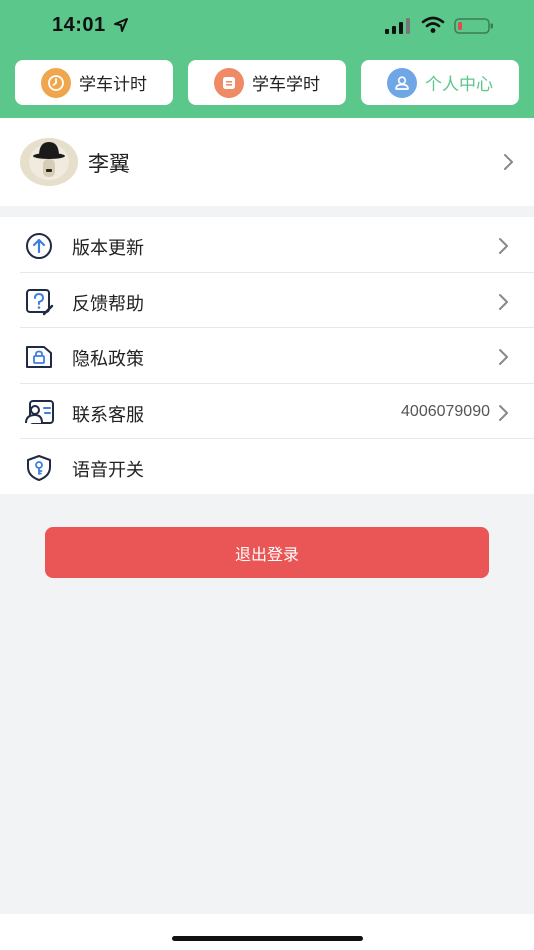  I want to click on header-bar: 14:01 学车计时 学车学时 个人中心, so click(267, 59).